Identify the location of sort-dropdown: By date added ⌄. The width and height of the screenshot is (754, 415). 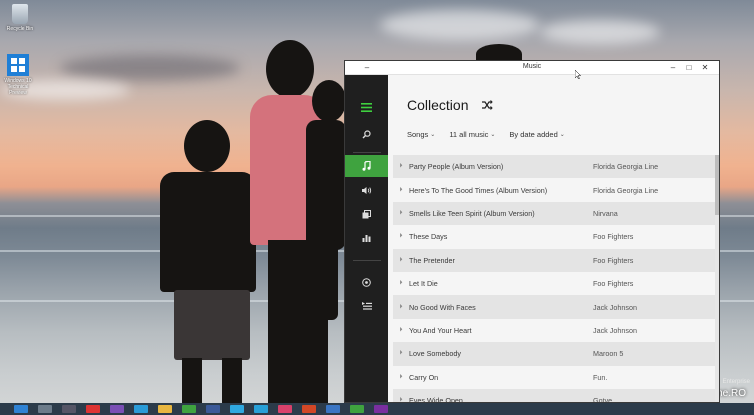
(536, 134).